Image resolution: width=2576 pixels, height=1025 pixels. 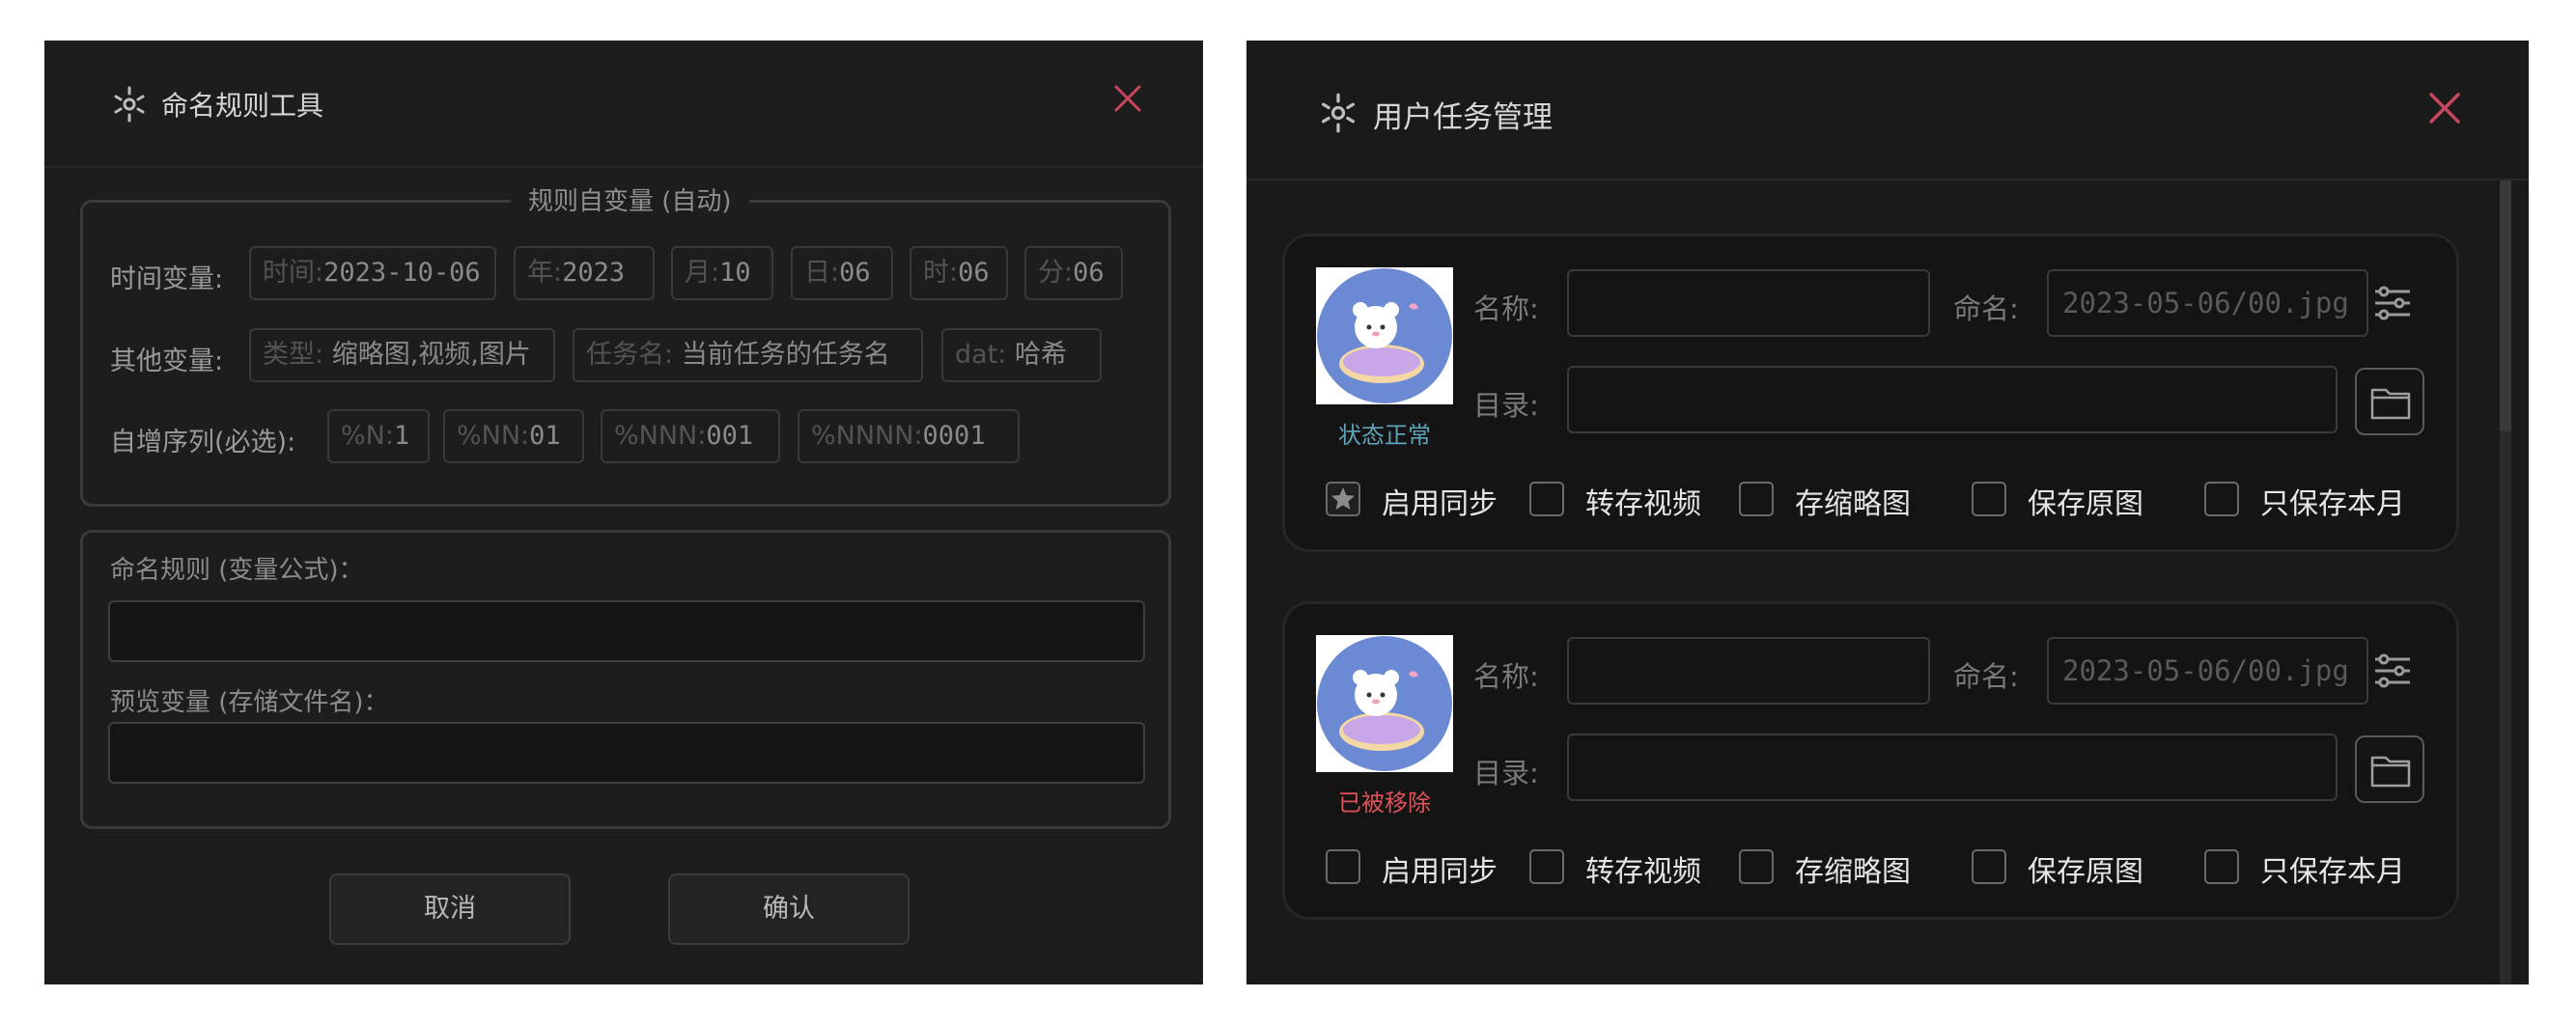 I want to click on chip-seq-nn: %NN:01, so click(x=514, y=436).